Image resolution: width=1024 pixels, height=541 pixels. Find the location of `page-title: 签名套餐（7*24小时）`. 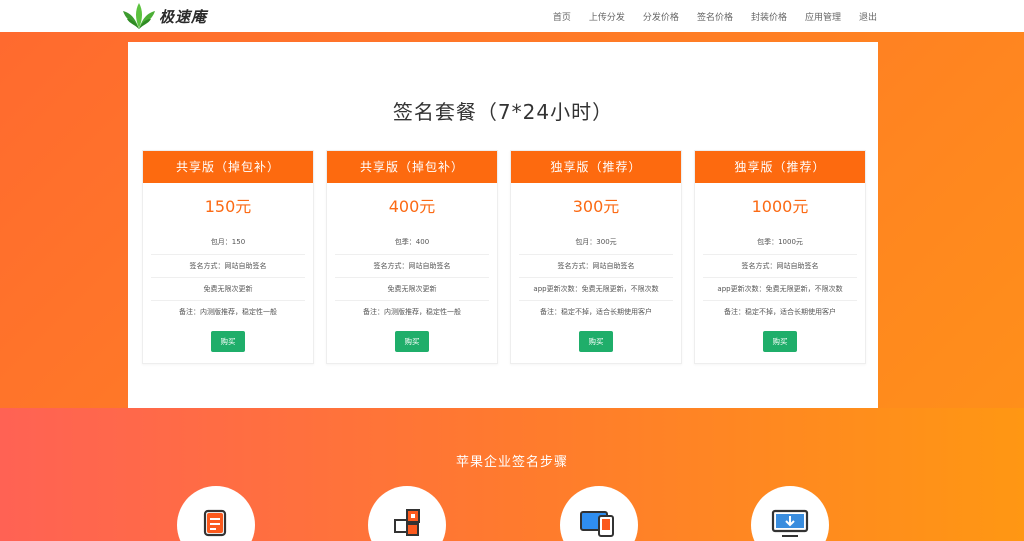

page-title: 签名套餐（7*24小时） is located at coordinates (503, 112).